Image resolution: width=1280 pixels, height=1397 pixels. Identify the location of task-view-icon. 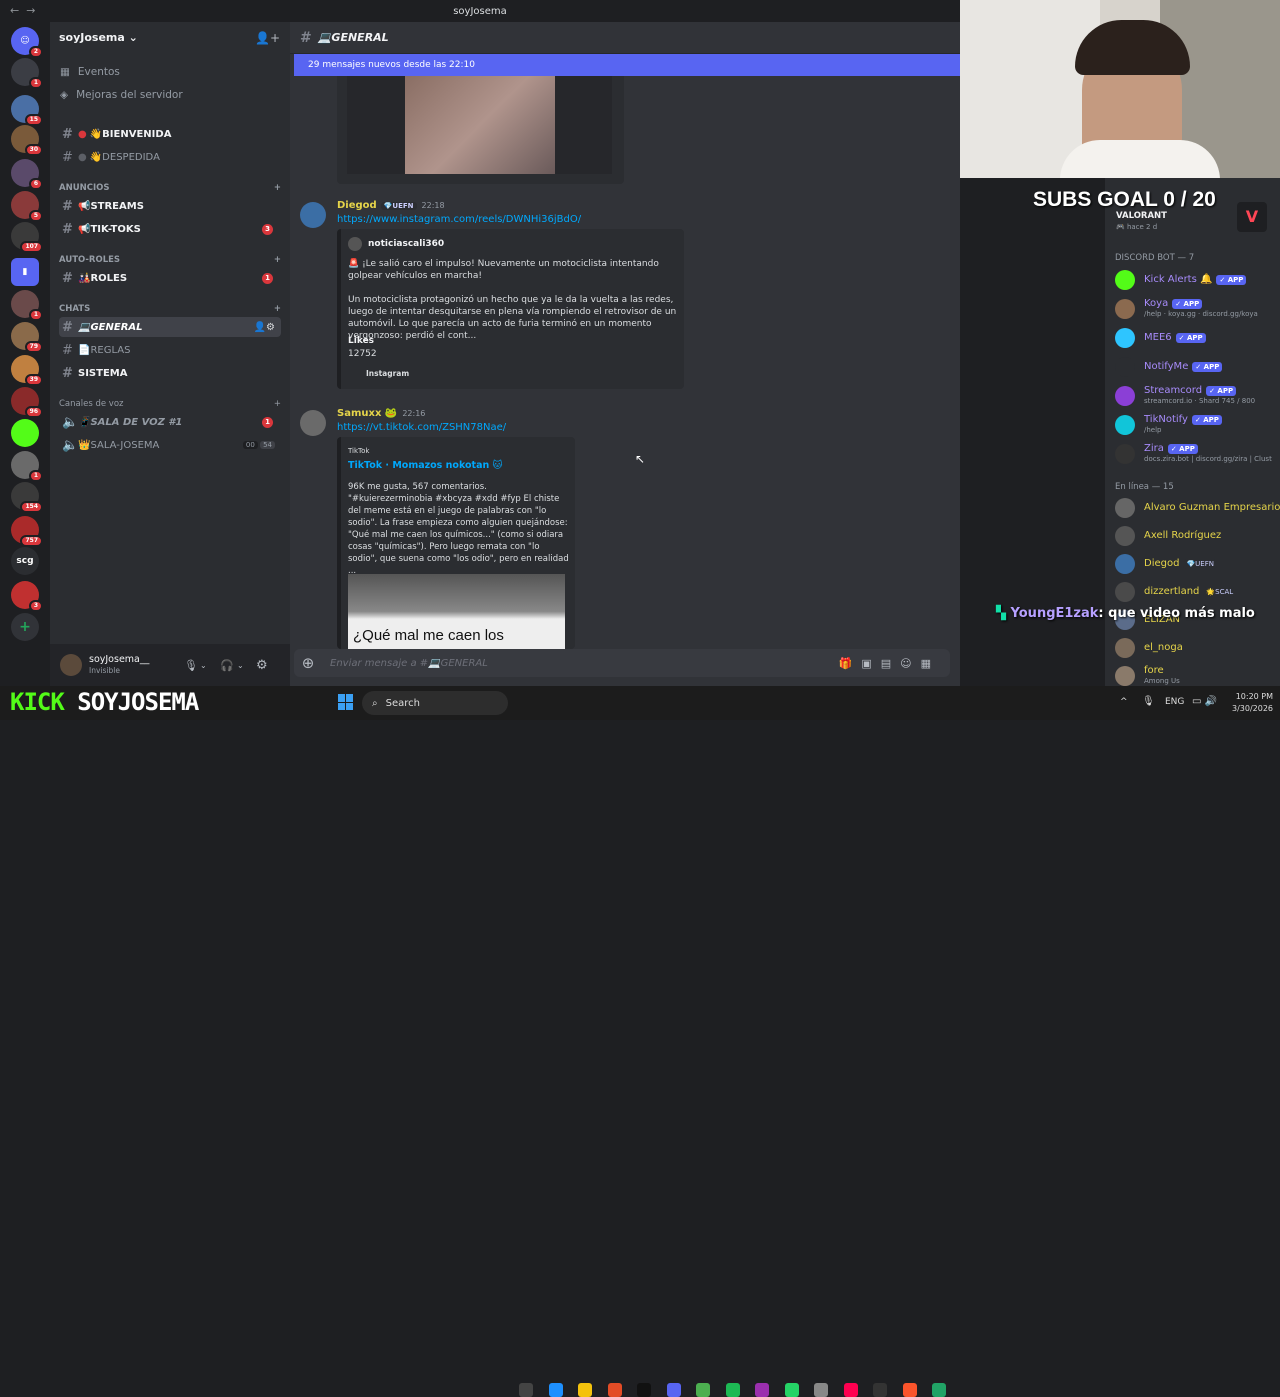
(526, 1390).